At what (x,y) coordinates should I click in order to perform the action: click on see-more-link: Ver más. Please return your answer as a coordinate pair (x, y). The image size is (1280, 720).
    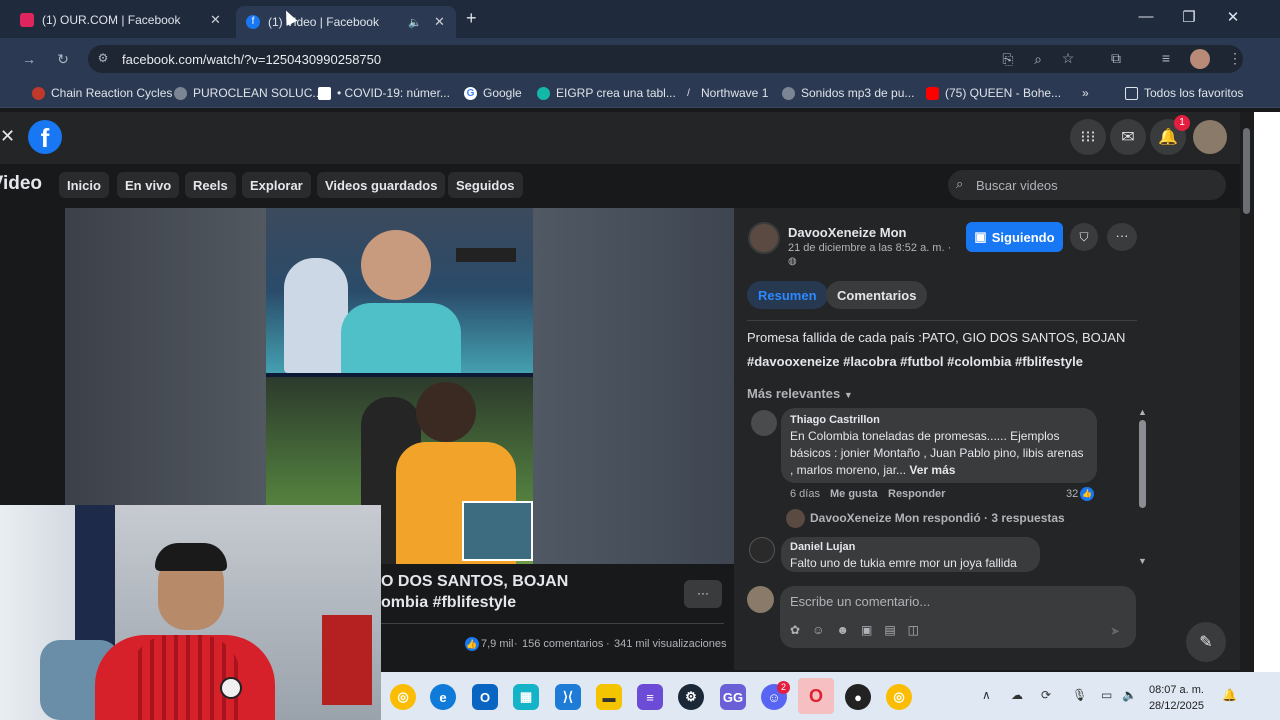
    Looking at the image, I should click on (932, 470).